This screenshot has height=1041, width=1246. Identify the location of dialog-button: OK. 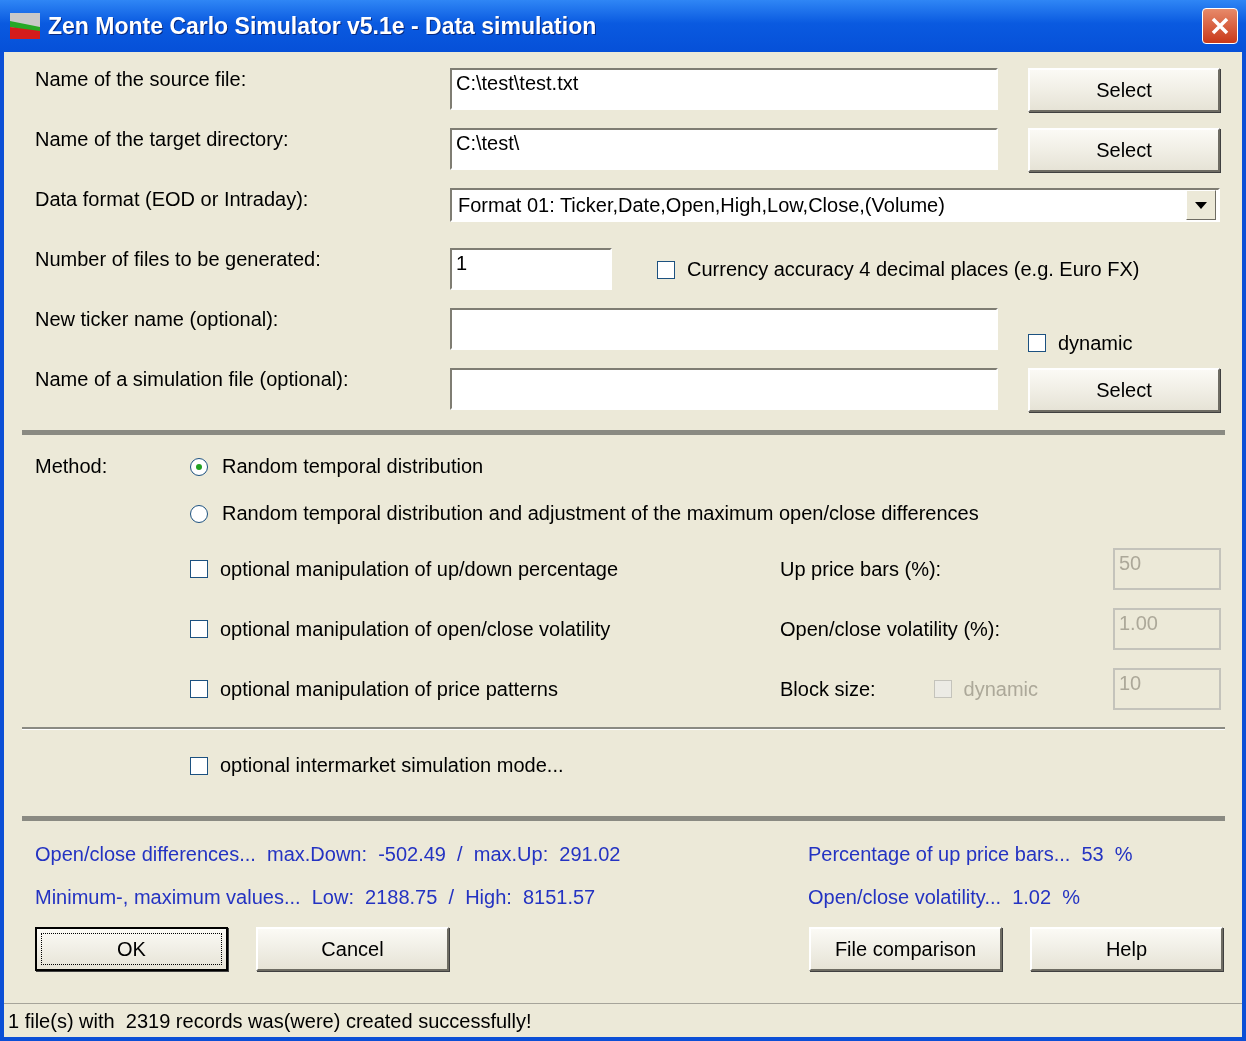
(131, 949).